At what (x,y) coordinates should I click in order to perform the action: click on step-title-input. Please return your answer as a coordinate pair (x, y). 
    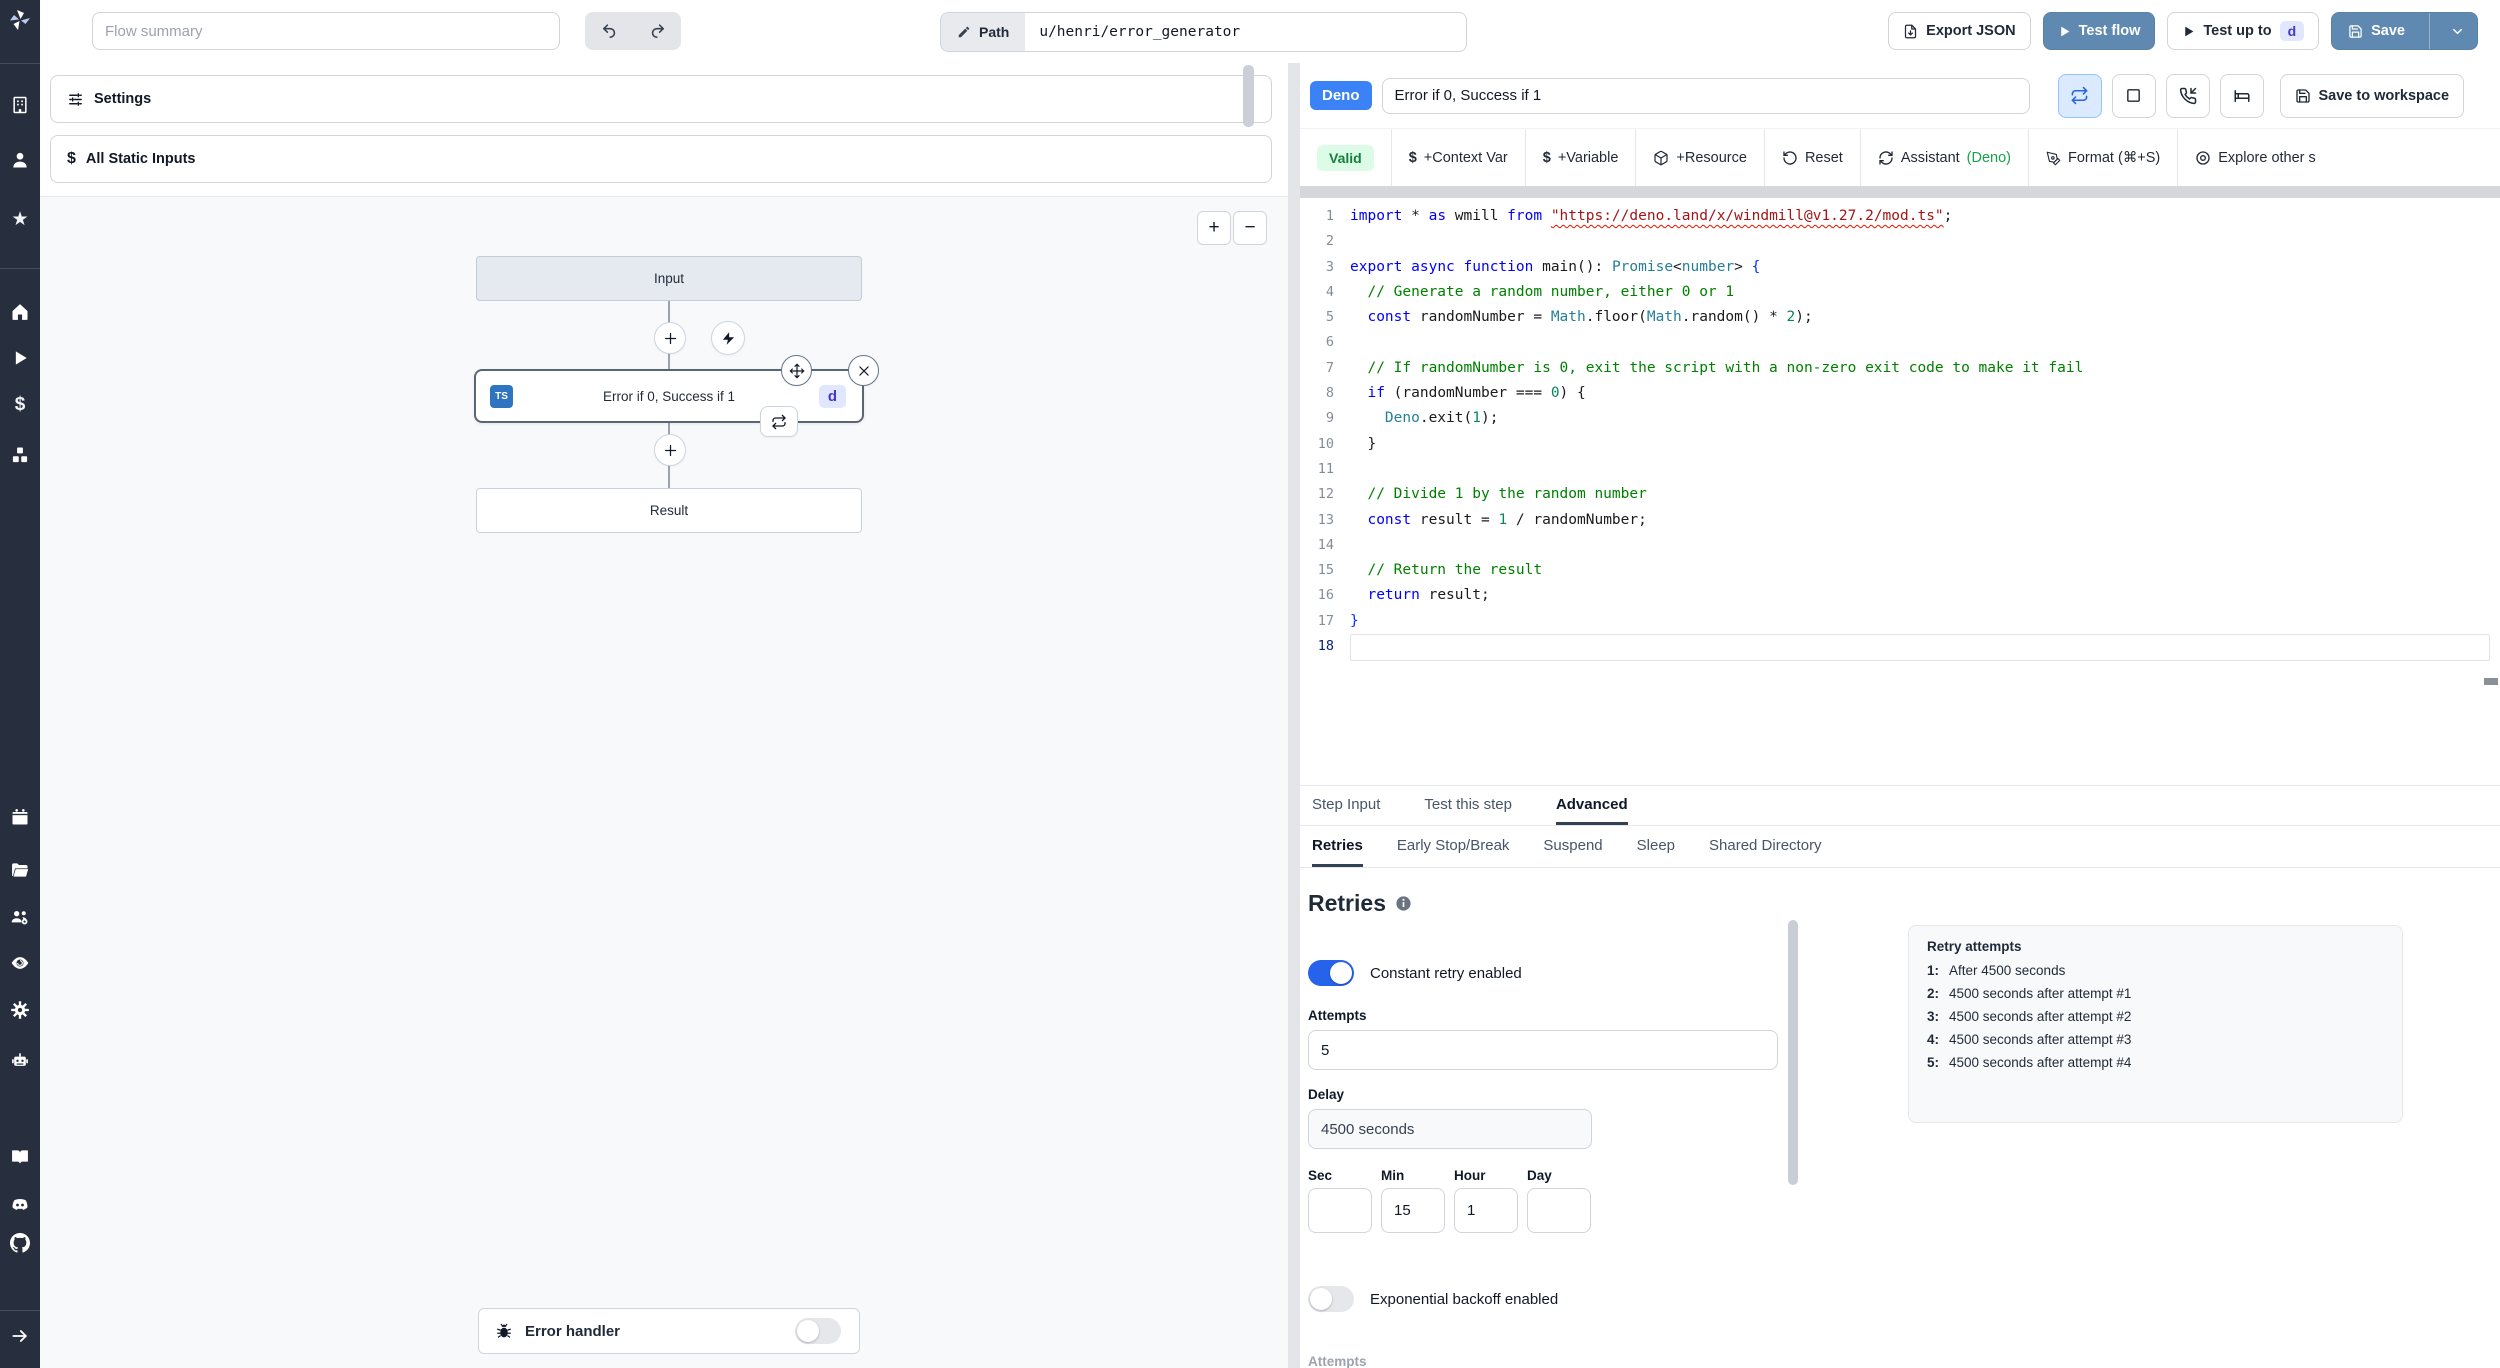
    Looking at the image, I should click on (1705, 95).